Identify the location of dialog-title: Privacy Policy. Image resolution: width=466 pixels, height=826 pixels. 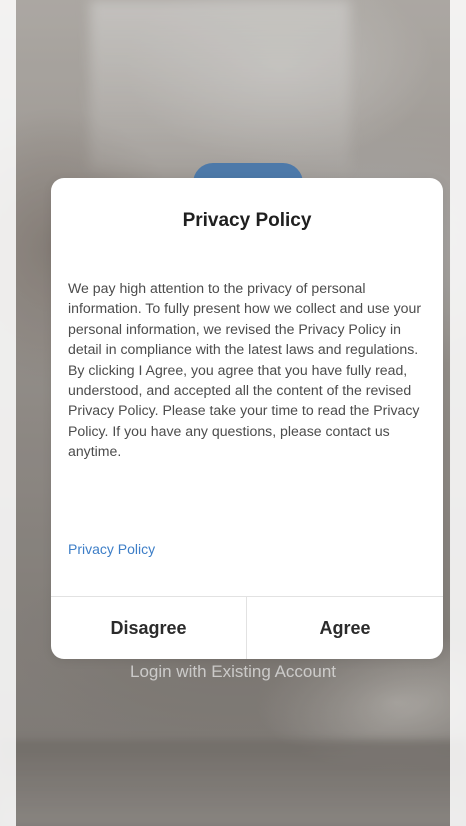
(247, 220).